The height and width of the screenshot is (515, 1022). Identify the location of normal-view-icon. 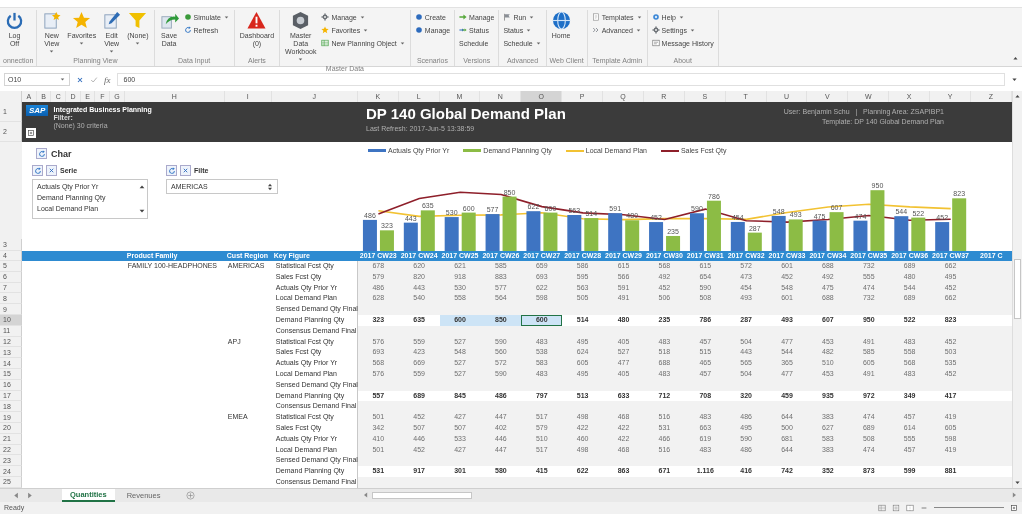
(882, 507).